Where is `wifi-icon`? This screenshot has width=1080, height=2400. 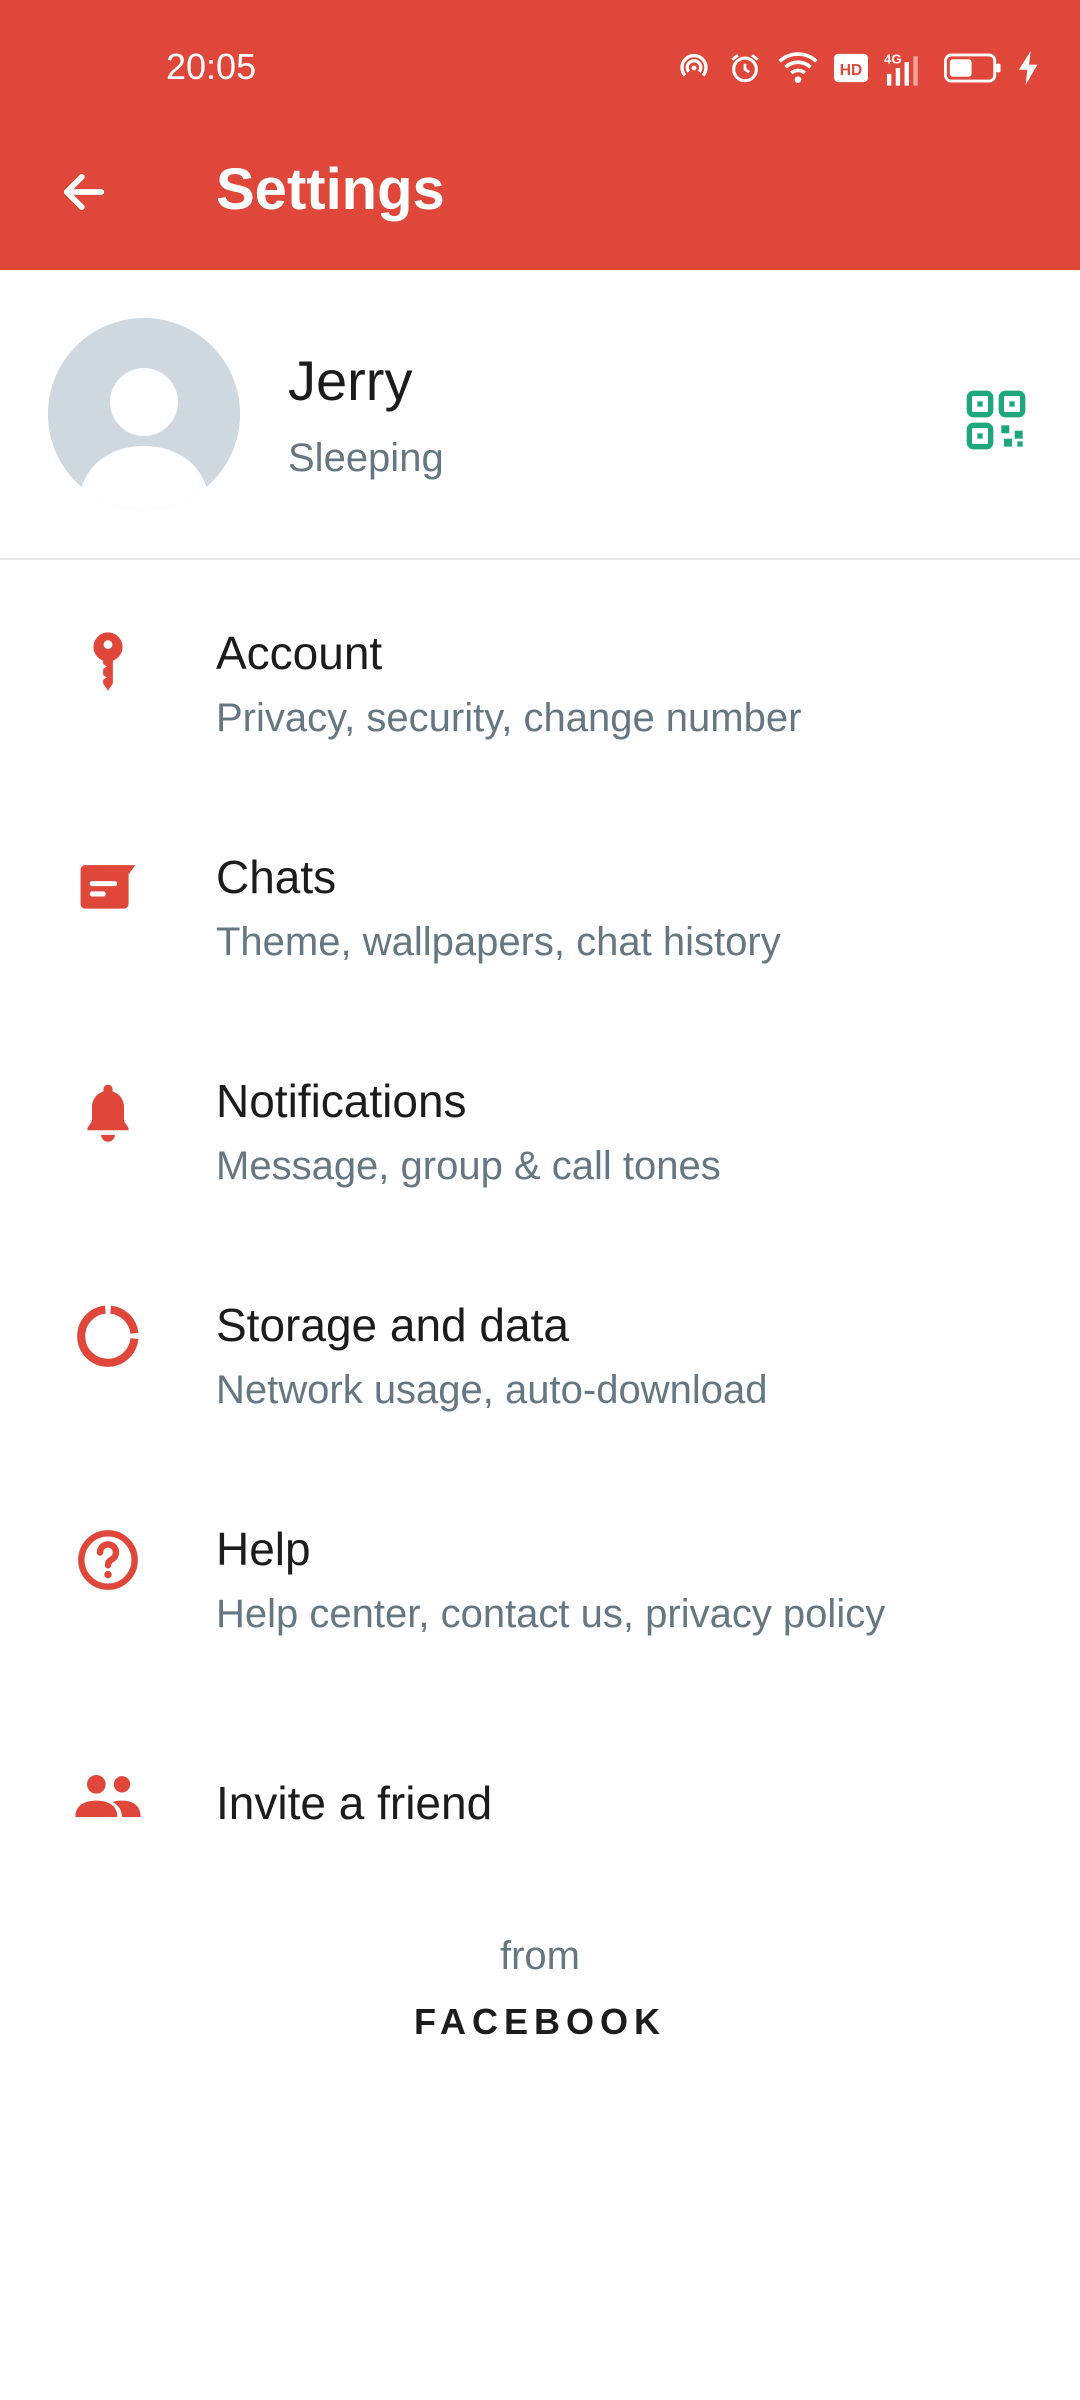
wifi-icon is located at coordinates (798, 67).